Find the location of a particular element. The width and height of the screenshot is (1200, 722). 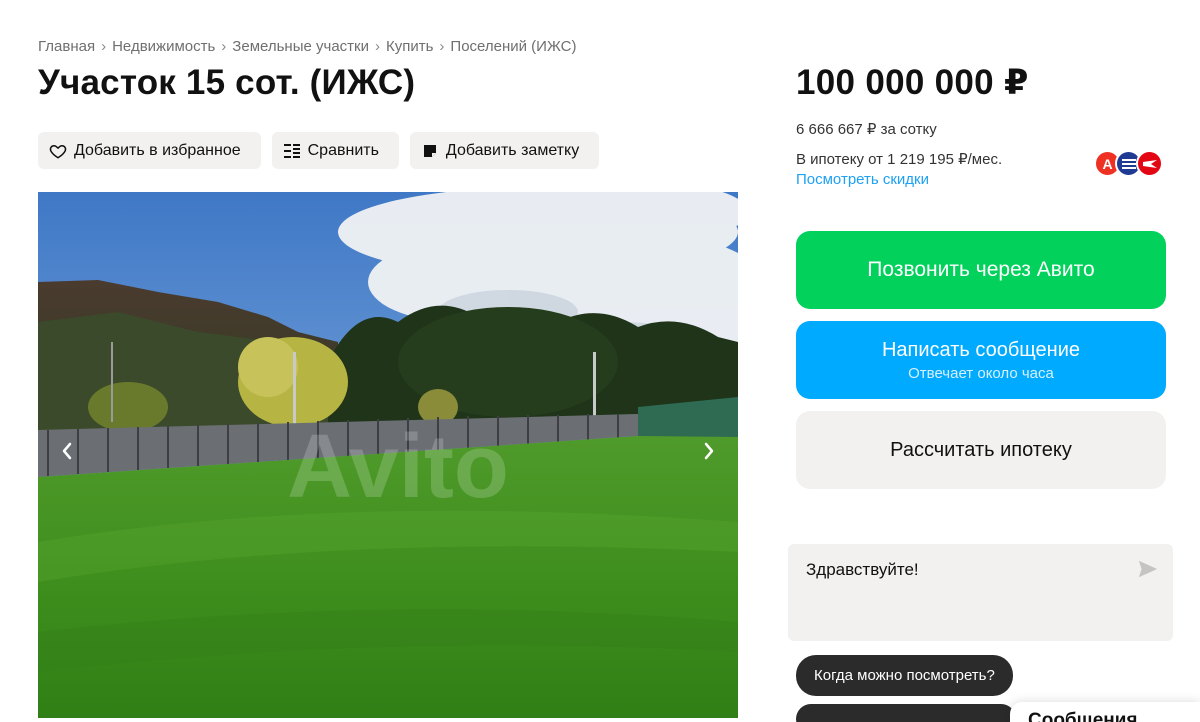

messages-tab: Сообщения is located at coordinates (1105, 712).